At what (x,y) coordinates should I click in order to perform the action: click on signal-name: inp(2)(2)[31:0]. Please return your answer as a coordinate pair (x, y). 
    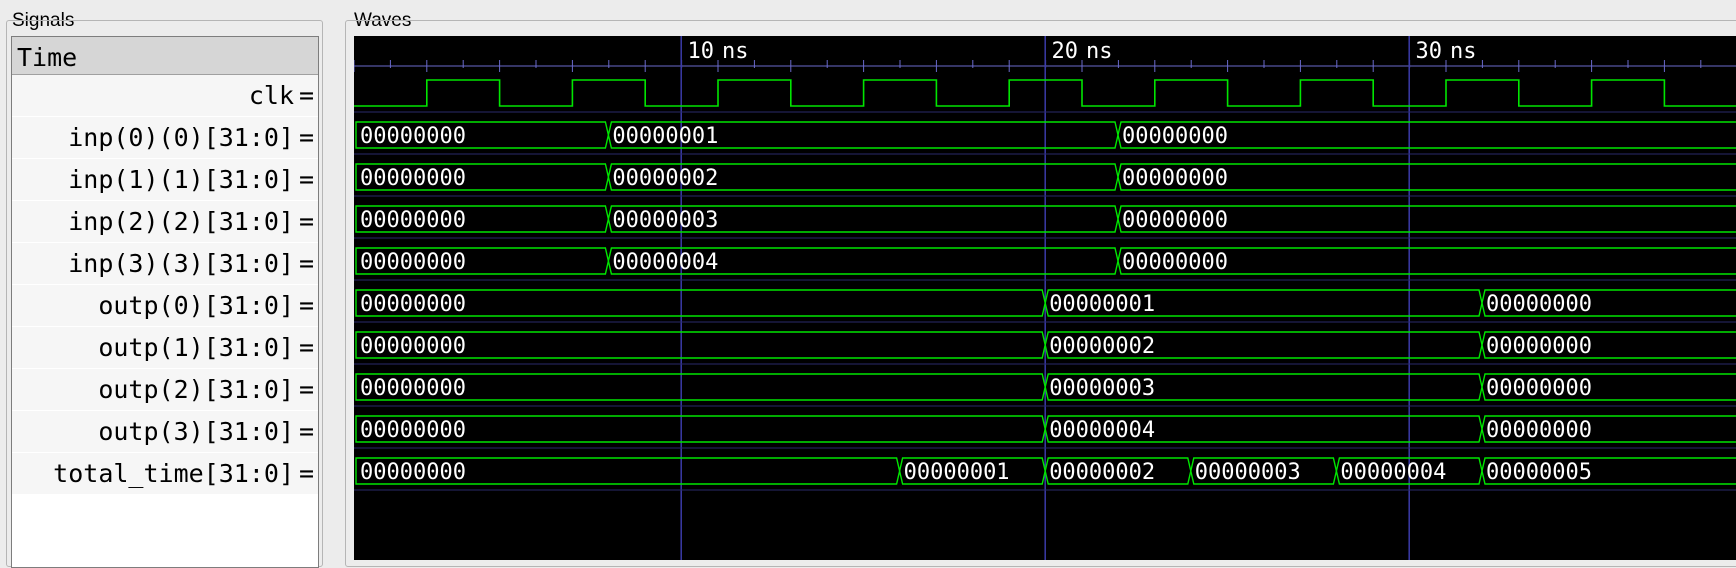
    Looking at the image, I should click on (181, 221).